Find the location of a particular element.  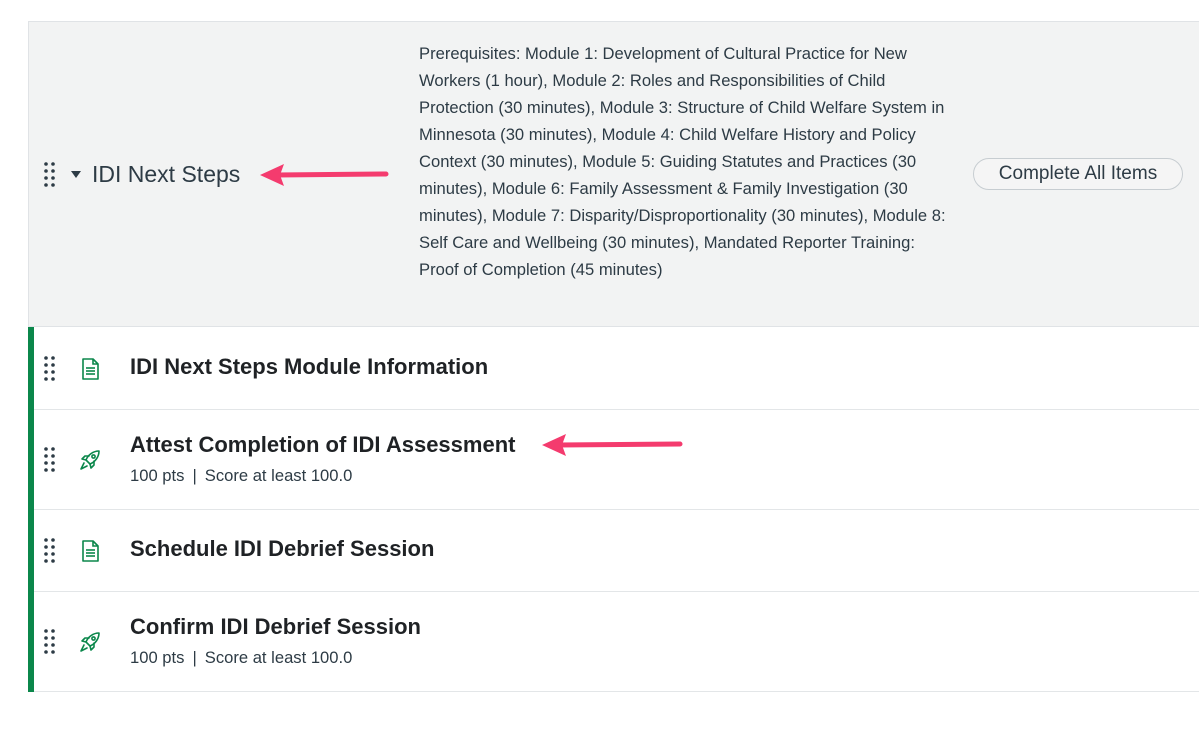

module-title: IDI Next Steps is located at coordinates (166, 174).